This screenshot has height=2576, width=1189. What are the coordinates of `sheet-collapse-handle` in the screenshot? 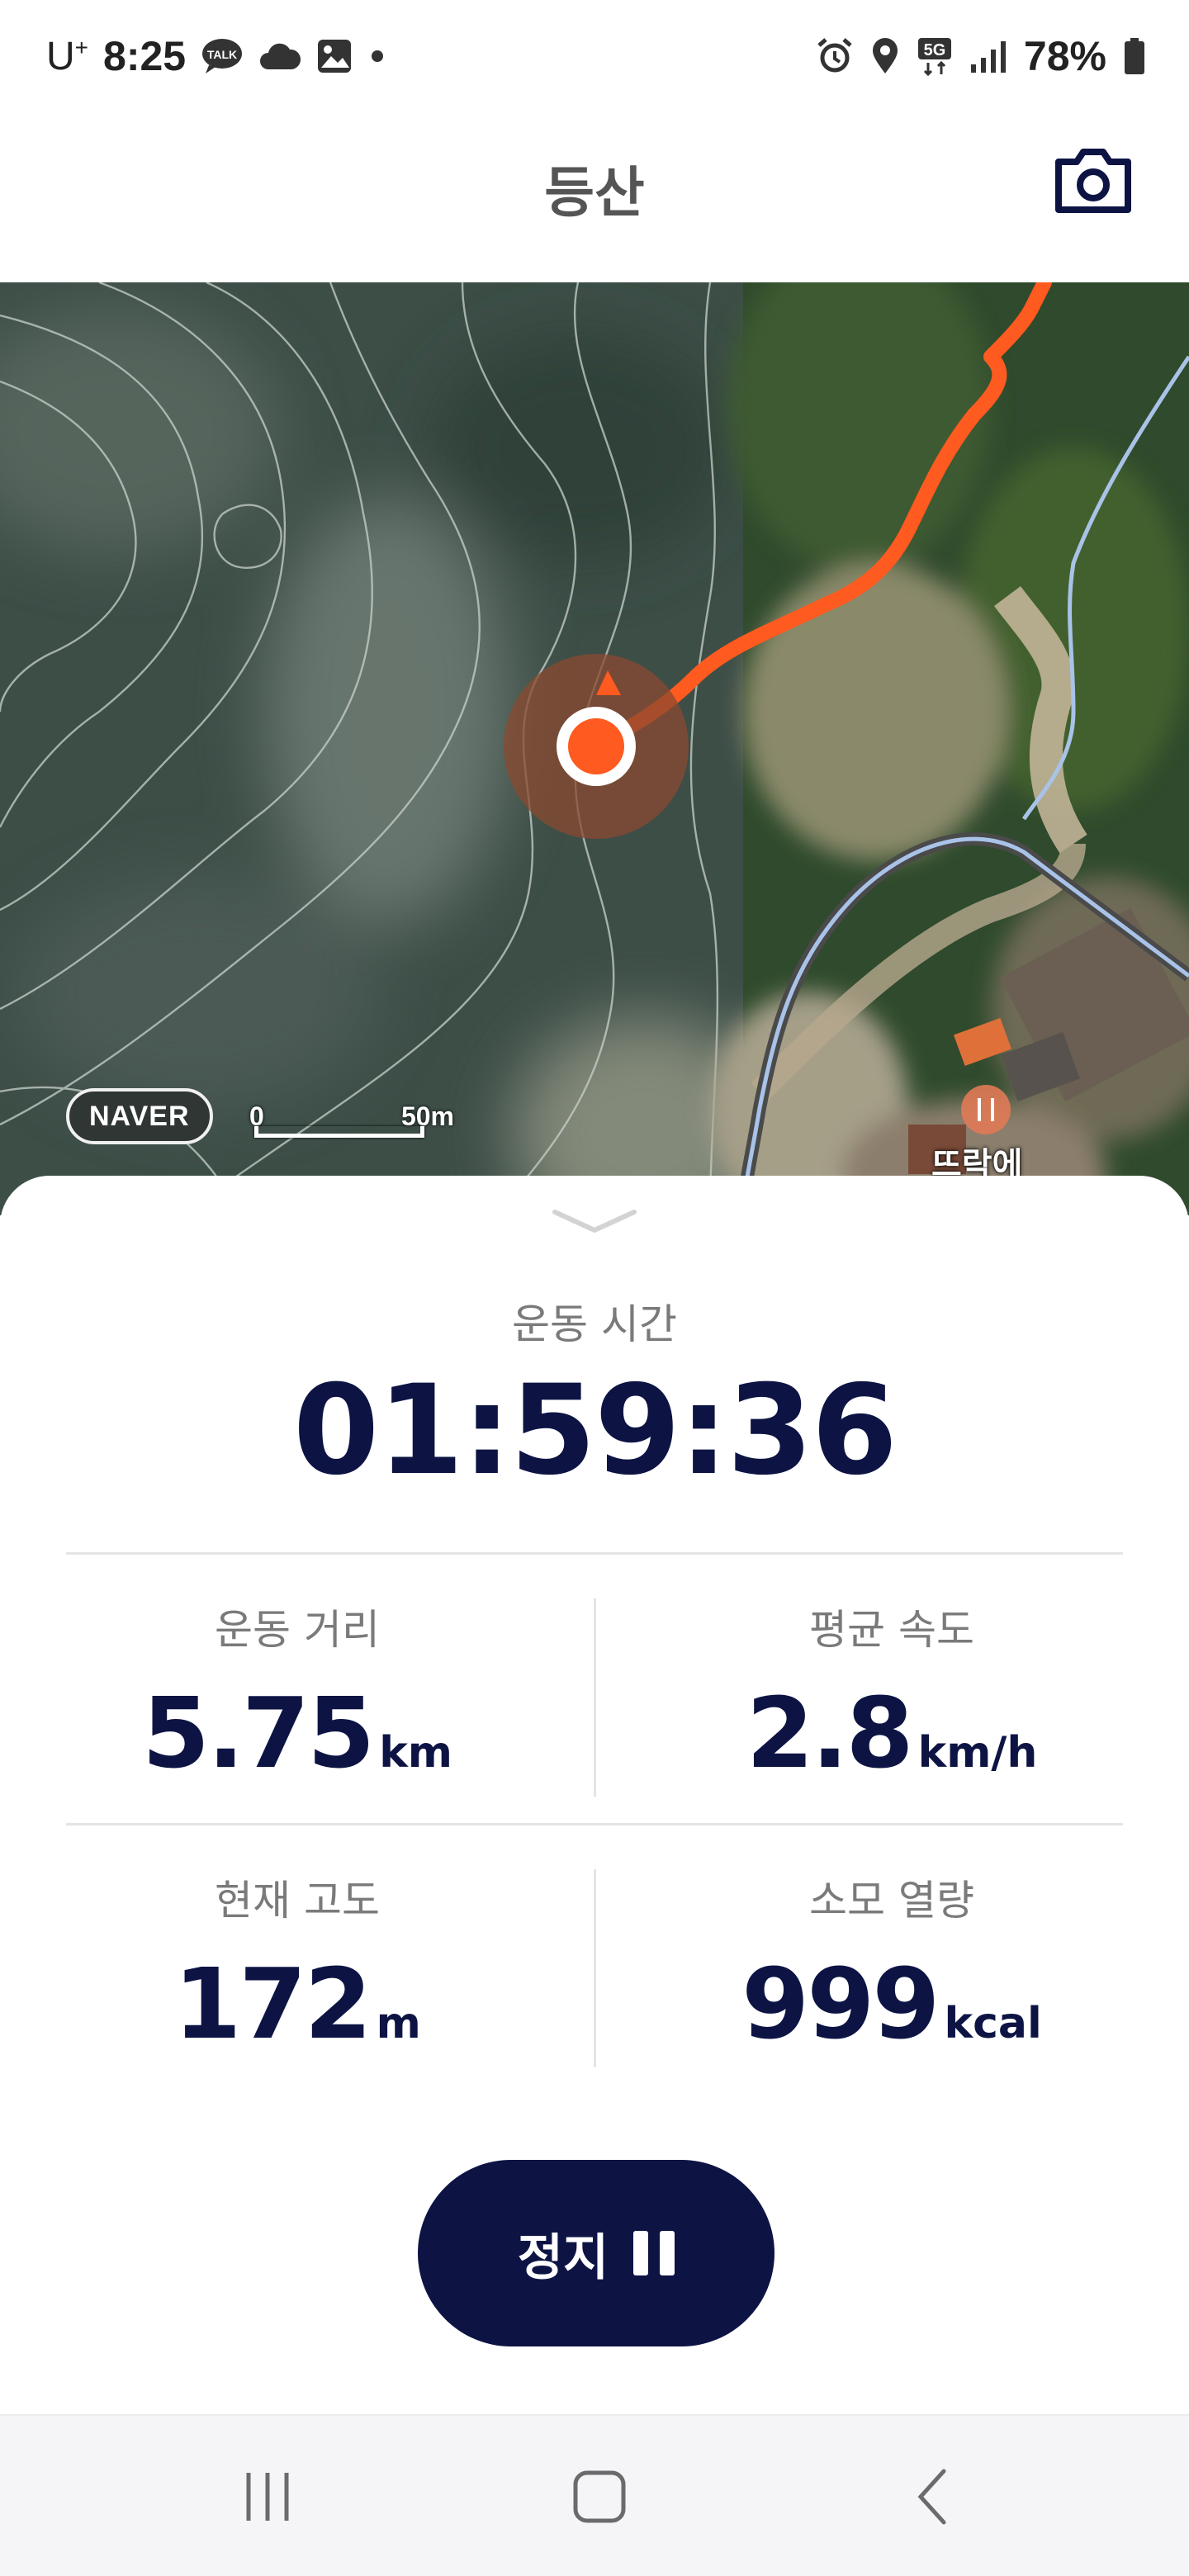 It's located at (594, 1220).